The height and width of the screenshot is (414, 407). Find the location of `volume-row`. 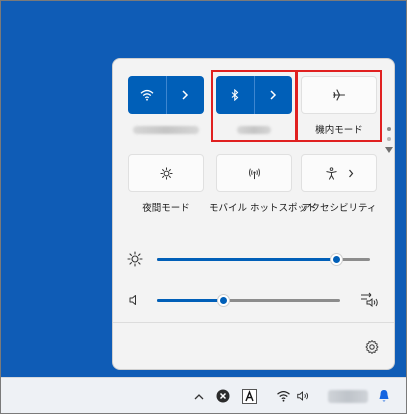

volume-row is located at coordinates (253, 300).